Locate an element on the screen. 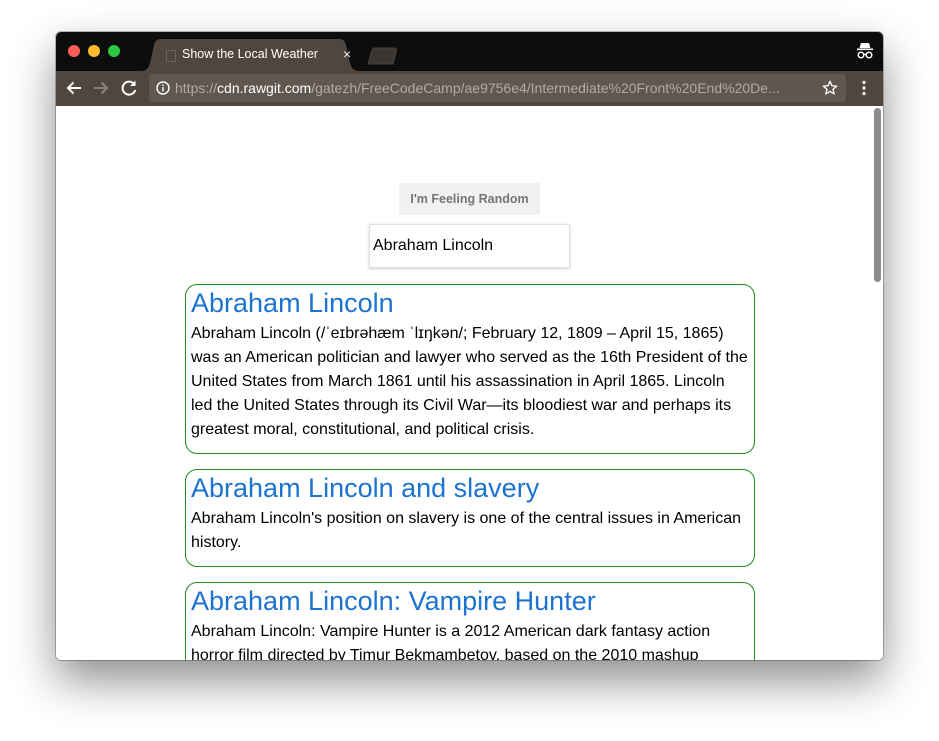  forward-arrow-icon is located at coordinates (101, 88).